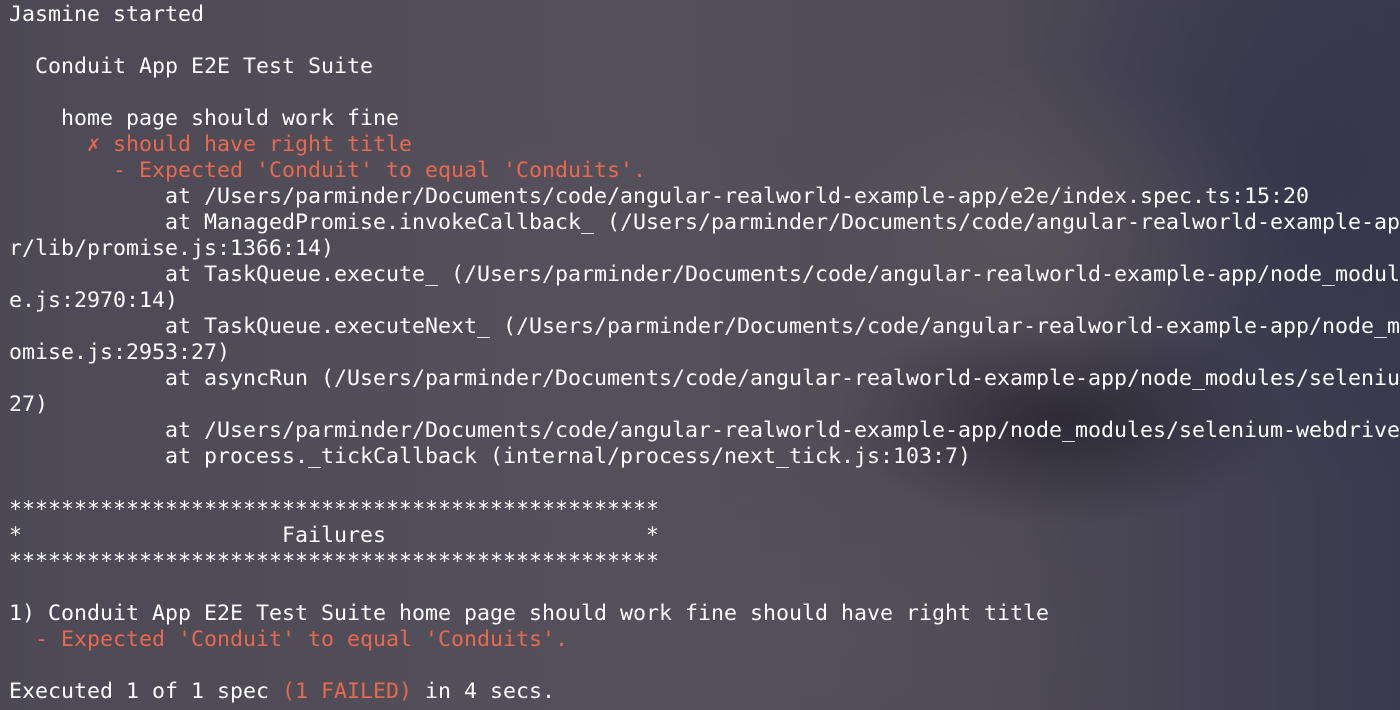  Describe the element at coordinates (120, 352) in the screenshot. I see `terminal-line-stack-frame-wrap: omise.js:2953:27)` at that location.